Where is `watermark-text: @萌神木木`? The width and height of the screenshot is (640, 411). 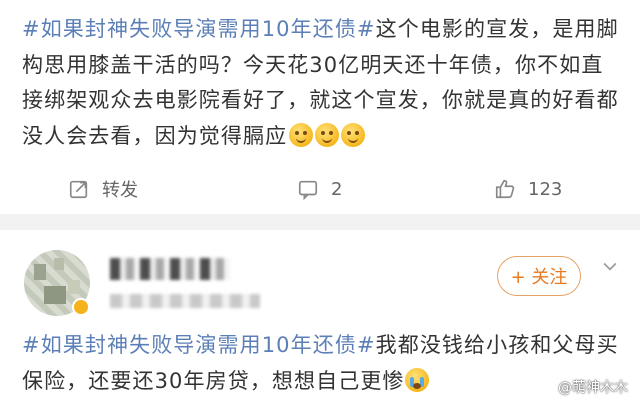 watermark-text: @萌神木木 is located at coordinates (593, 388).